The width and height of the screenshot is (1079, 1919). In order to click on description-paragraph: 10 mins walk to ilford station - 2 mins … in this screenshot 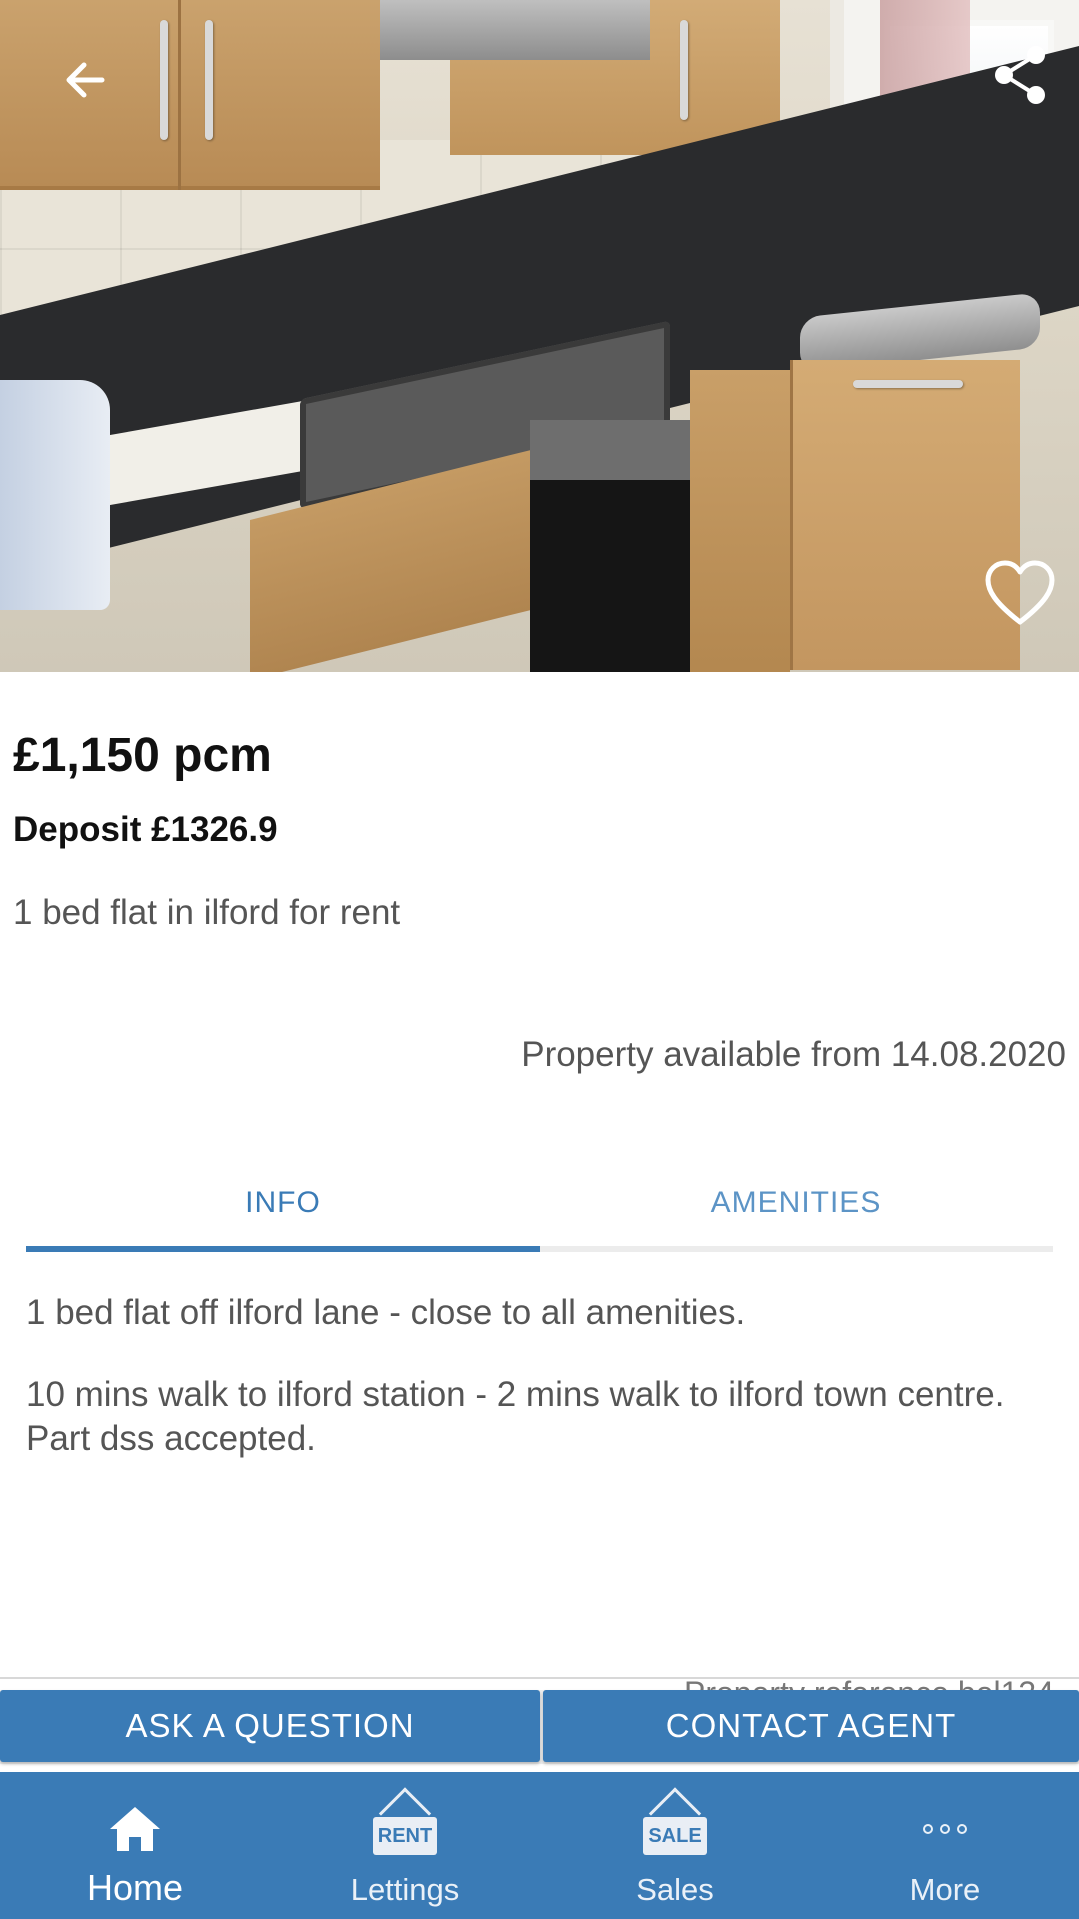, I will do `click(515, 1416)`.